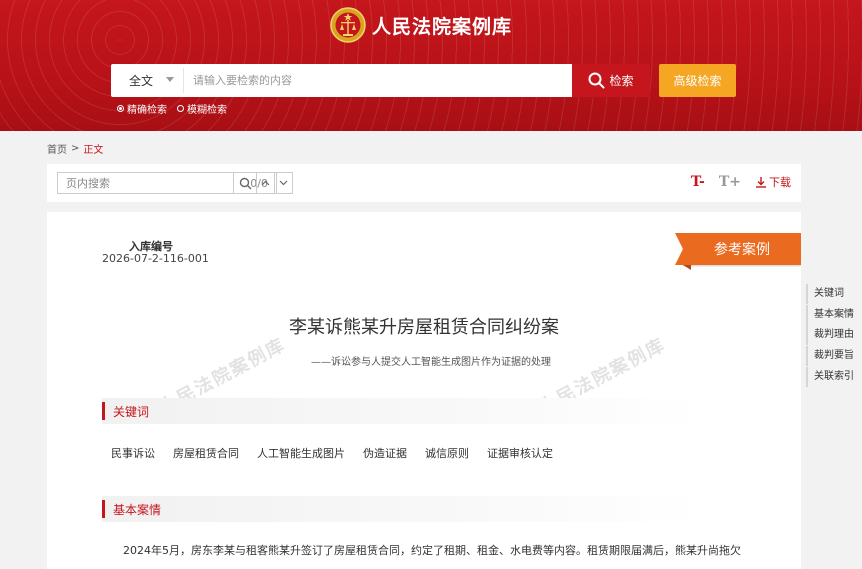 This screenshot has width=862, height=569. I want to click on search-bar: 全文, so click(341, 80).